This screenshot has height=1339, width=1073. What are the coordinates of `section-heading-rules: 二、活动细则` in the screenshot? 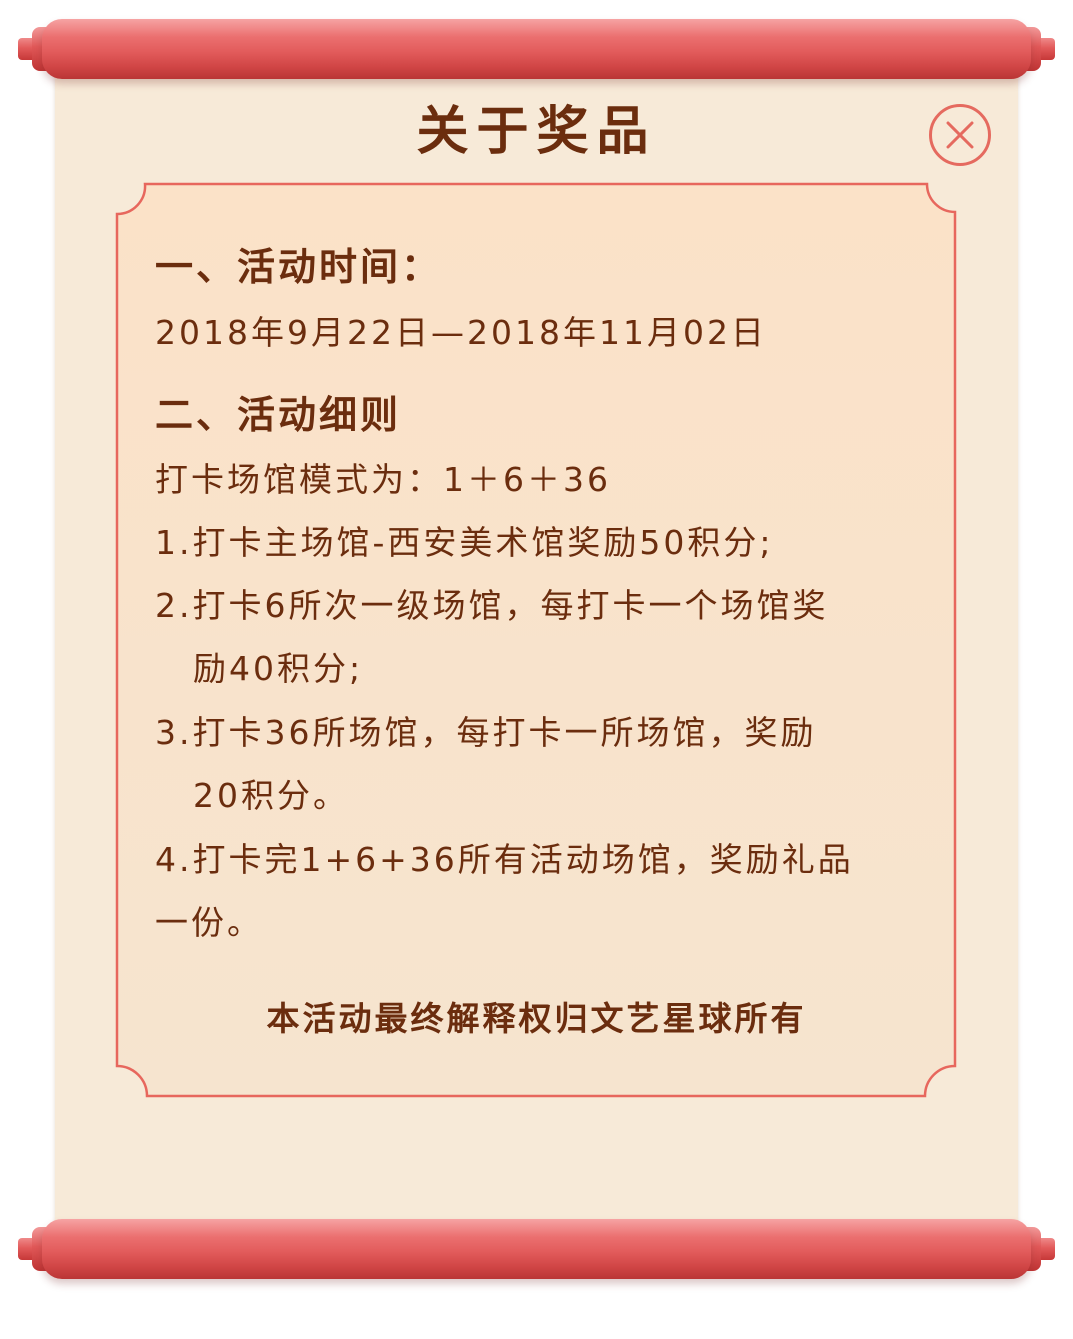 It's located at (278, 415).